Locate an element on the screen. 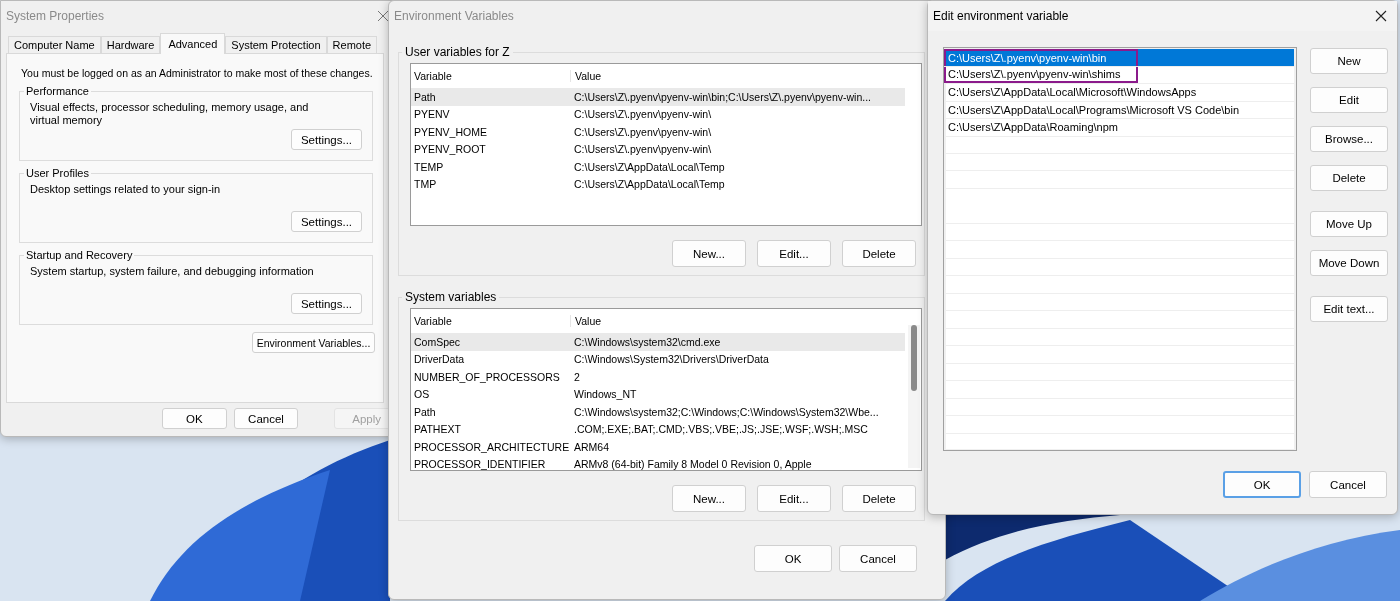 The height and width of the screenshot is (601, 1400). list-action-button: New is located at coordinates (1349, 61).